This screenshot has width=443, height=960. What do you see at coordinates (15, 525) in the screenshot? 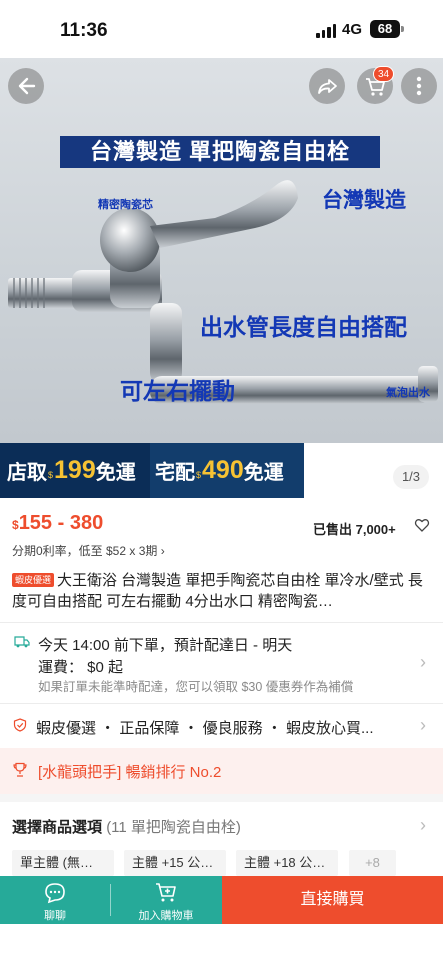
I see `price-currency: $` at bounding box center [15, 525].